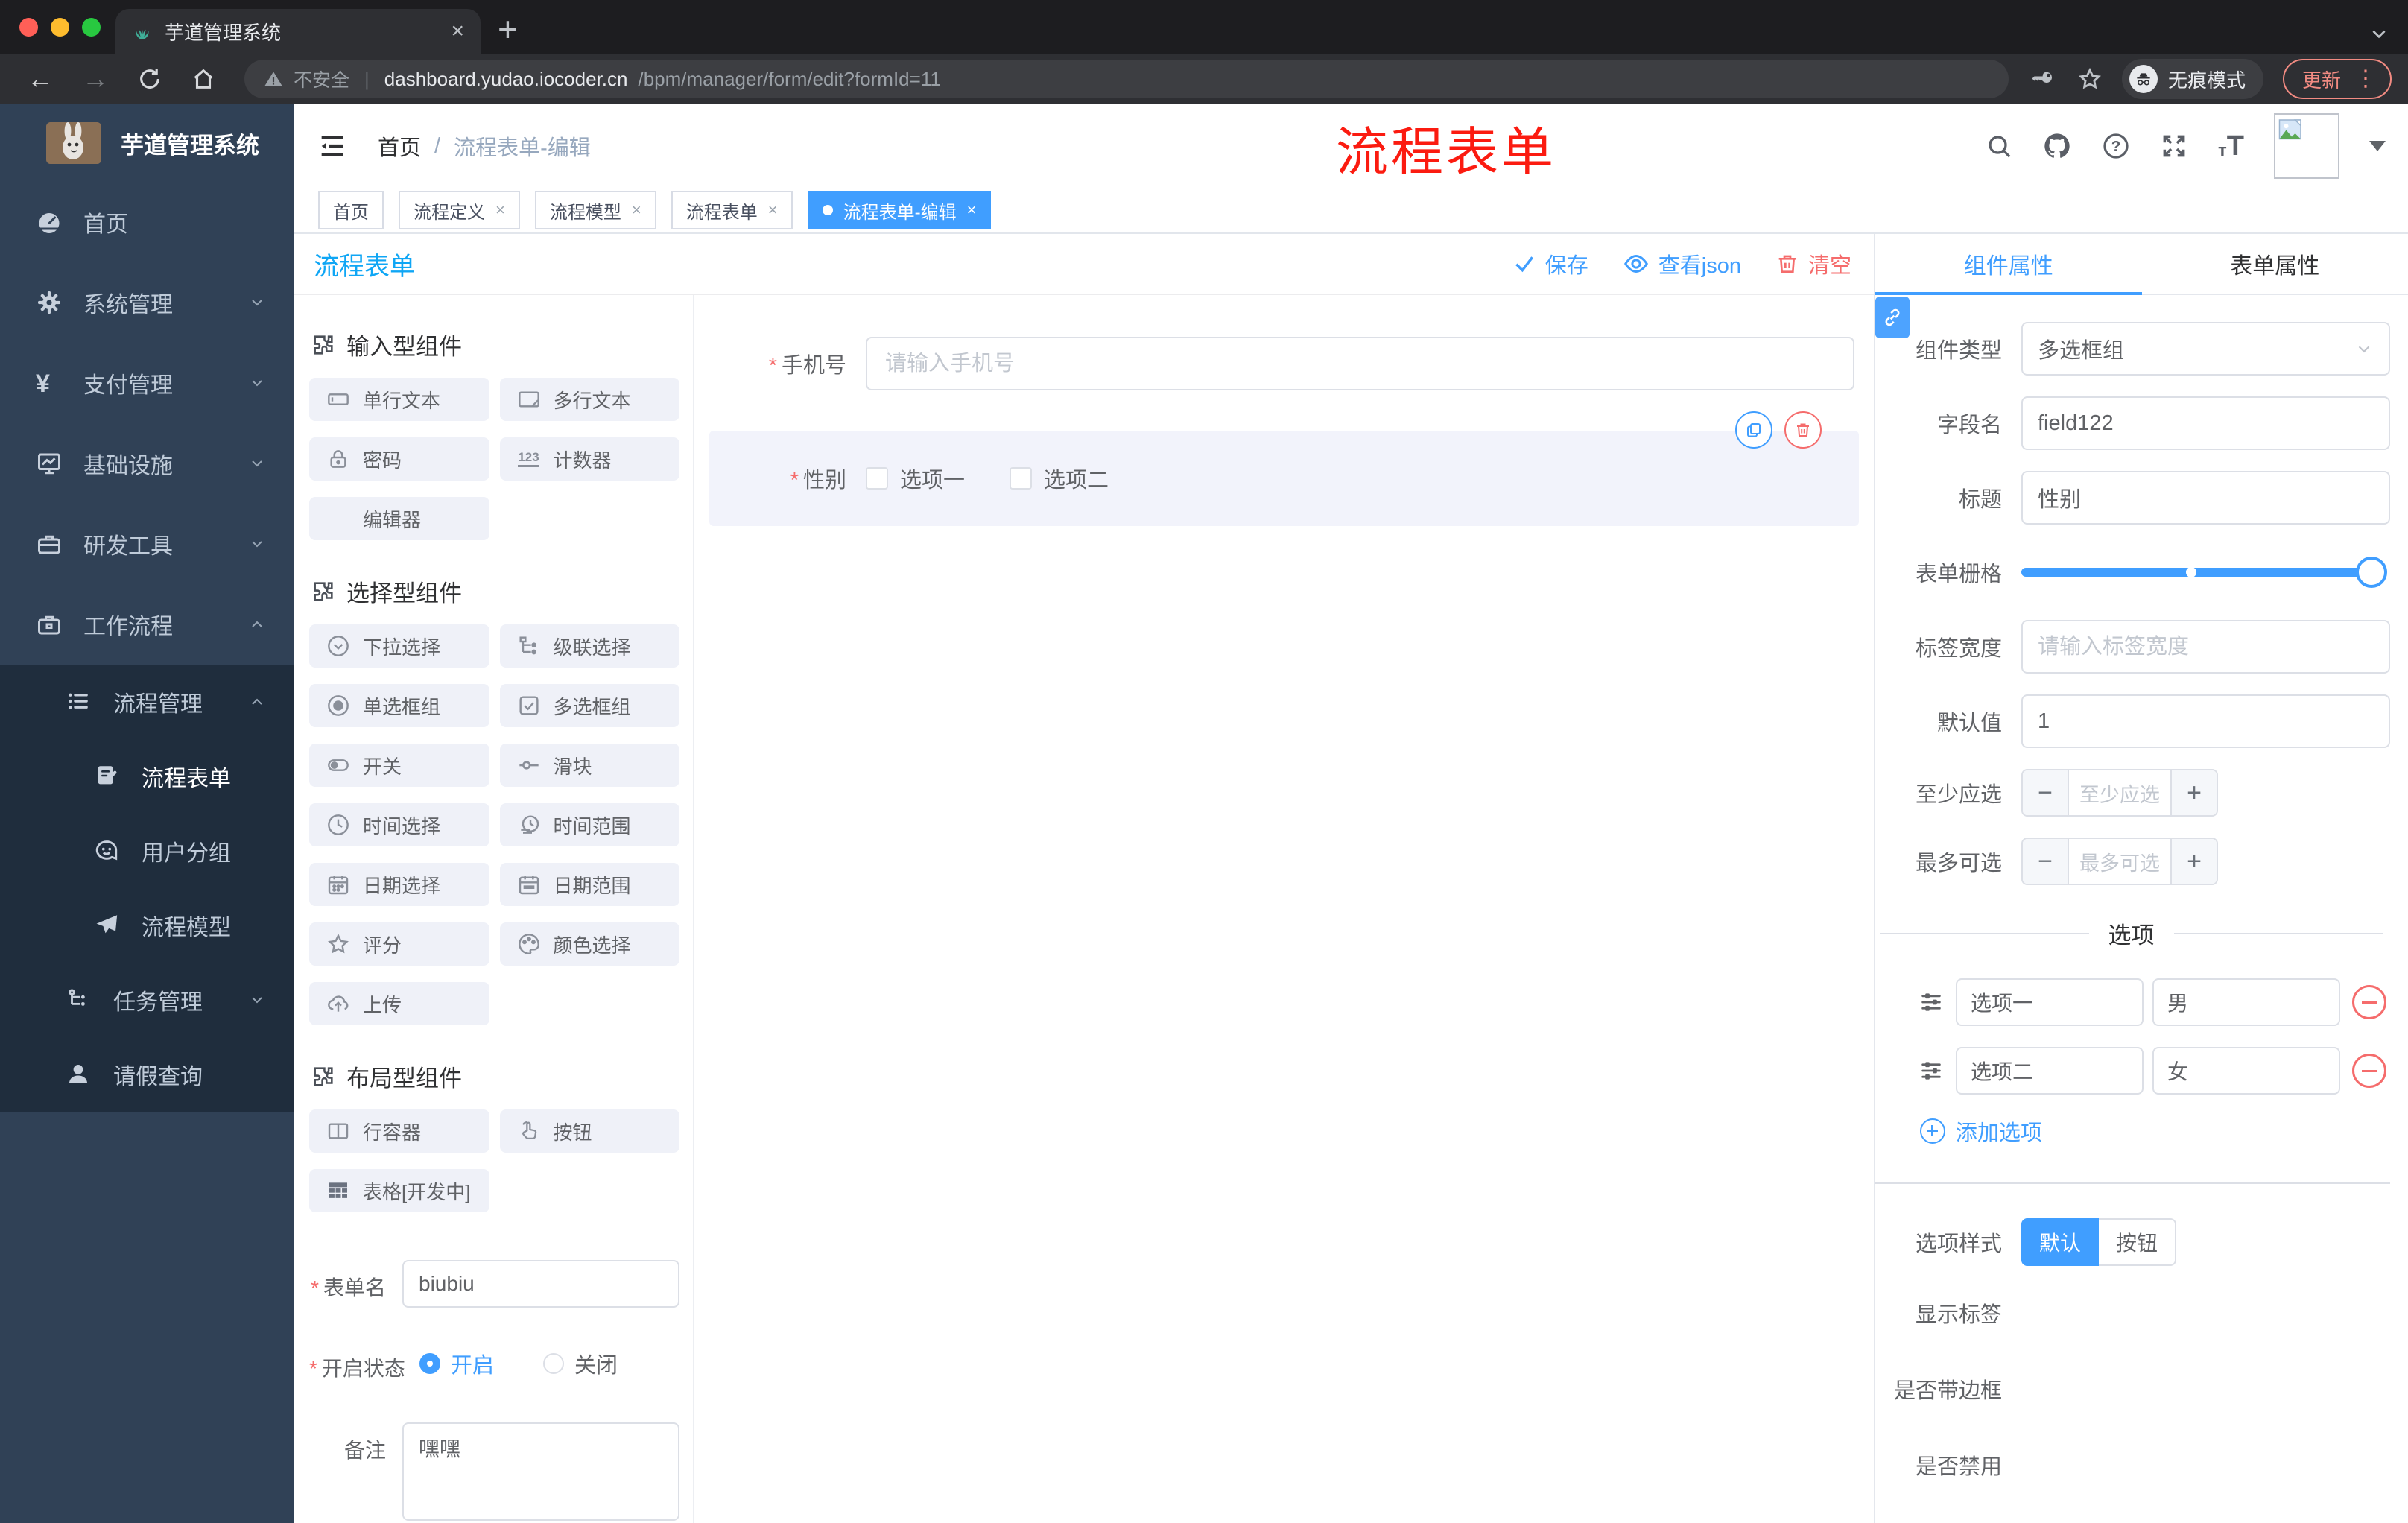 The height and width of the screenshot is (1523, 2408). What do you see at coordinates (40, 79) in the screenshot?
I see `back-button: ←` at bounding box center [40, 79].